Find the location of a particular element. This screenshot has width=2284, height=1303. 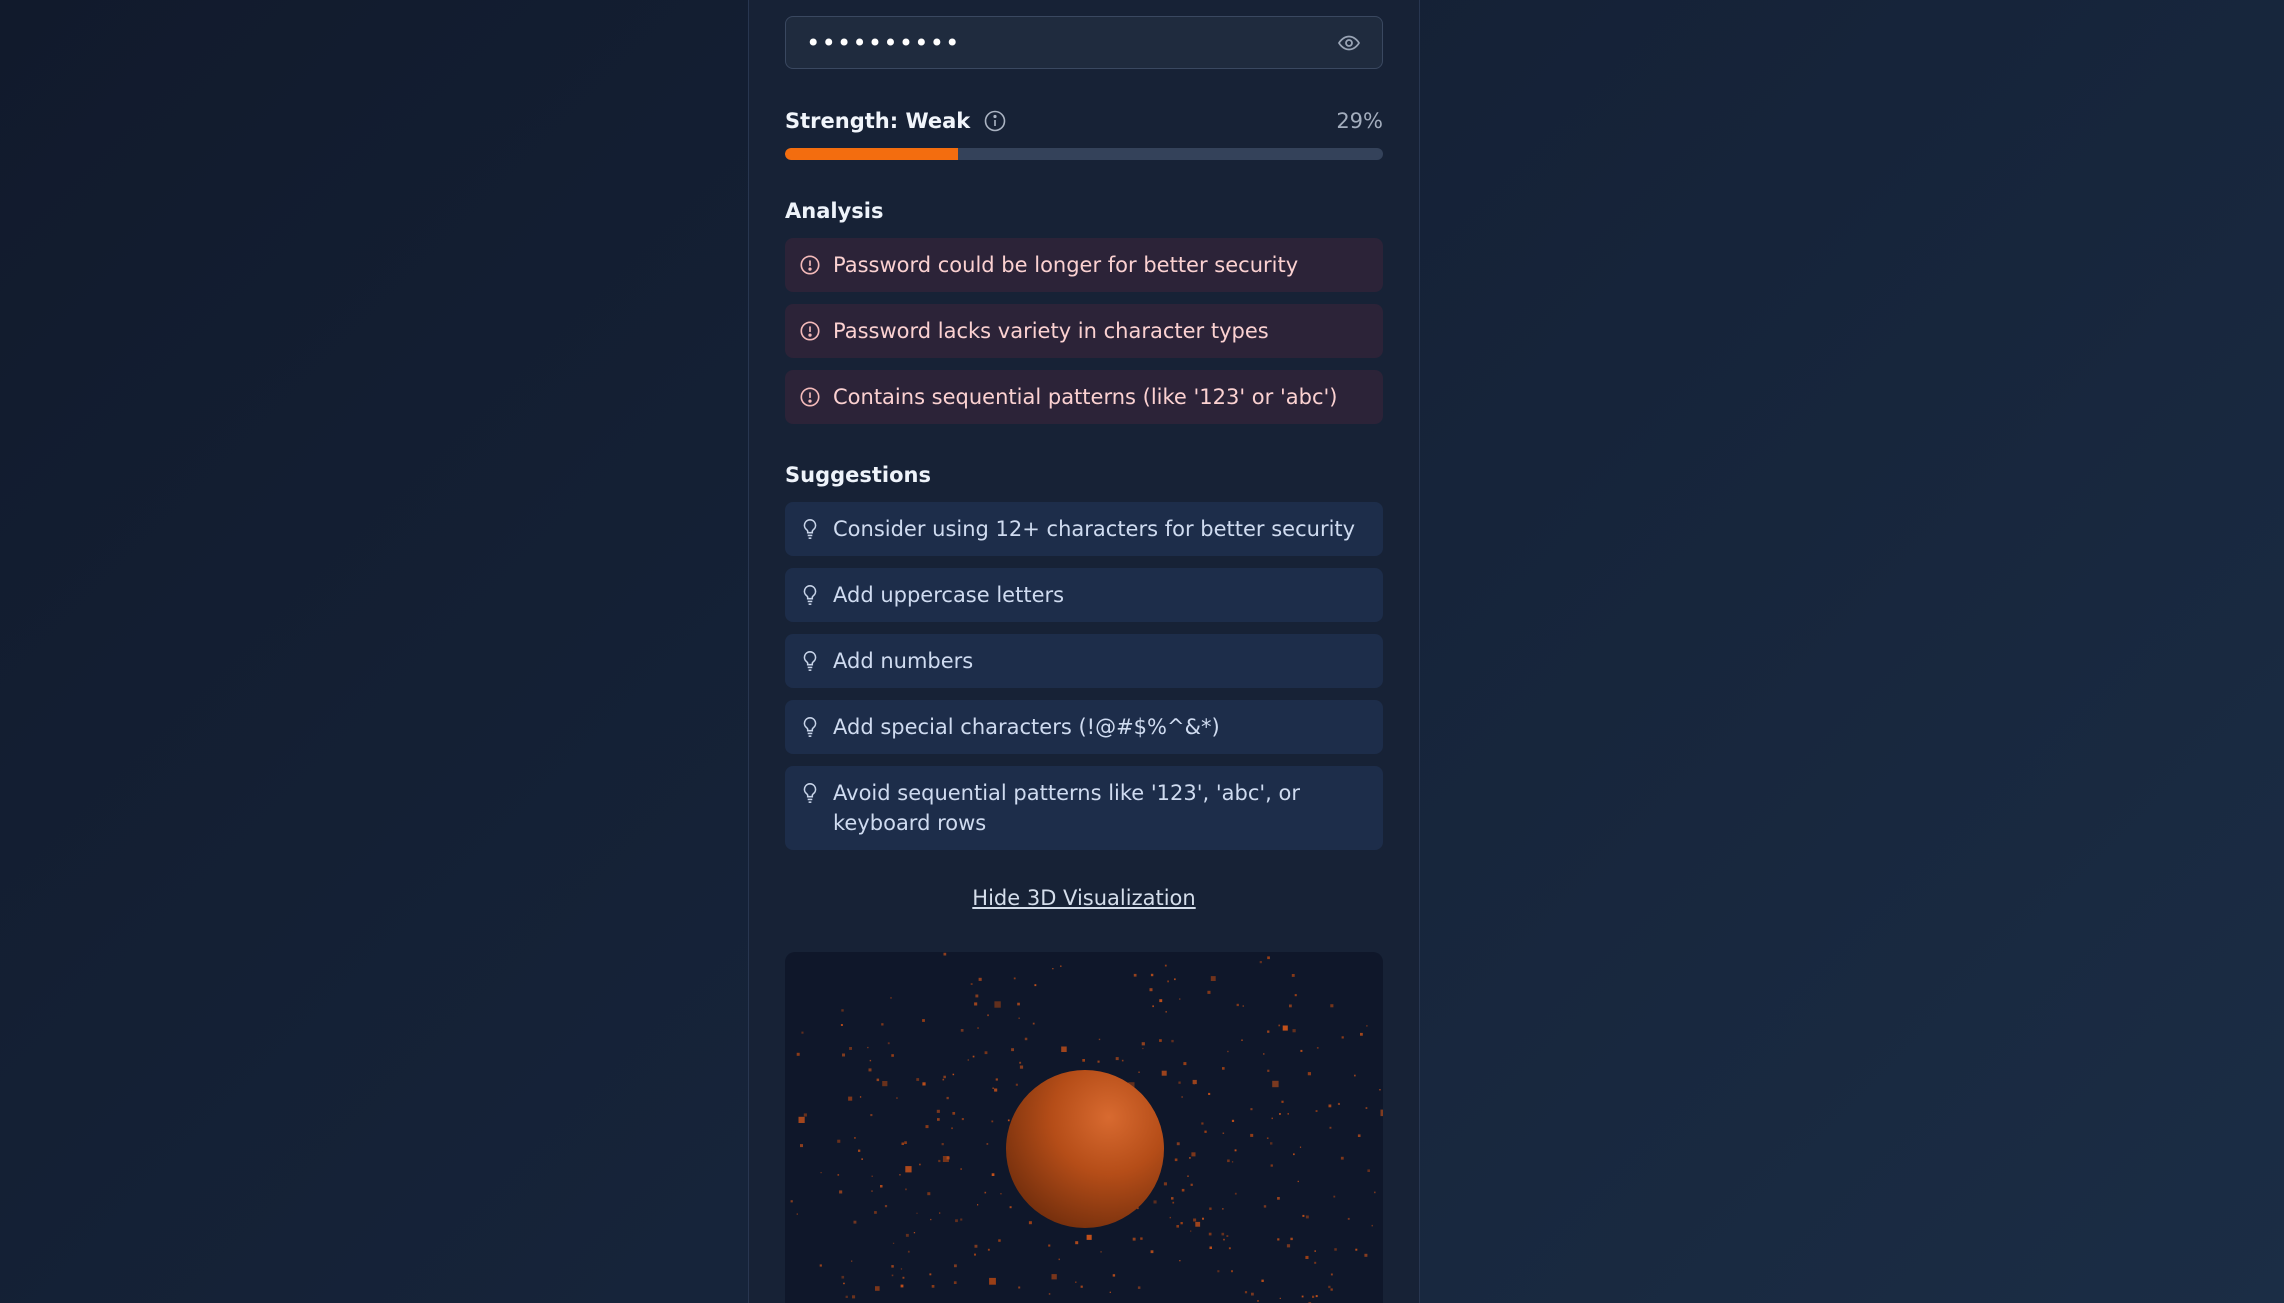

strength-label: Strength: Weak is located at coordinates (878, 121).